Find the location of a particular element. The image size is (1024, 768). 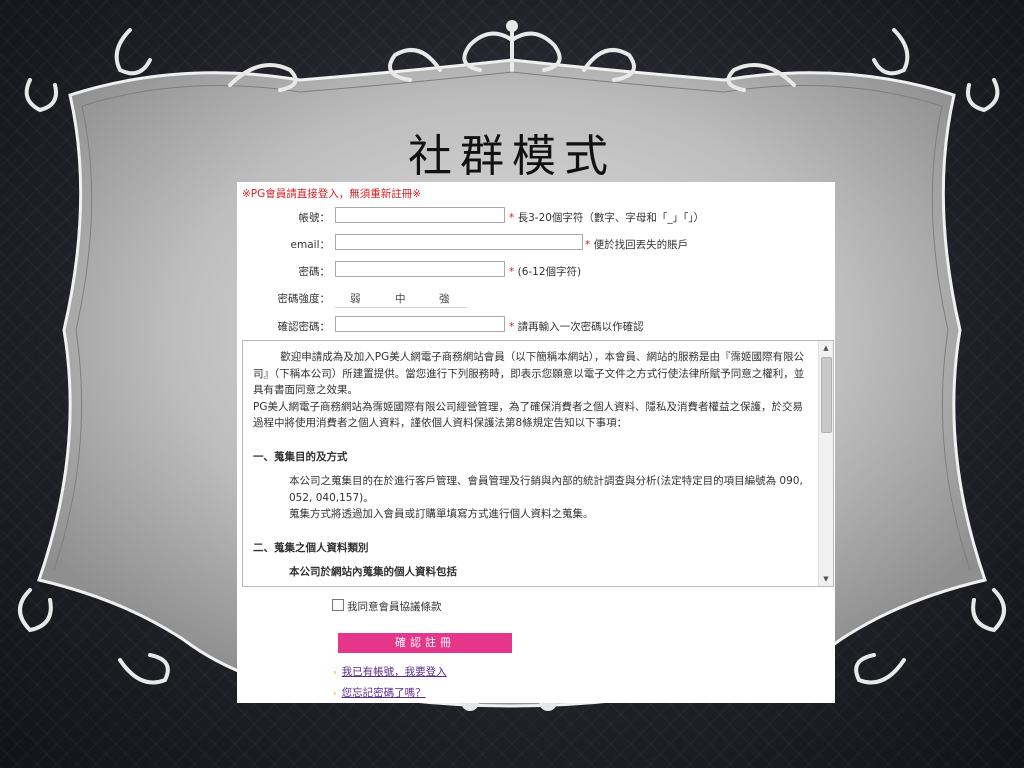

confirm-password-row: 確認密碼： * 請再輸入一次密碼以作確認 is located at coordinates (536, 326).